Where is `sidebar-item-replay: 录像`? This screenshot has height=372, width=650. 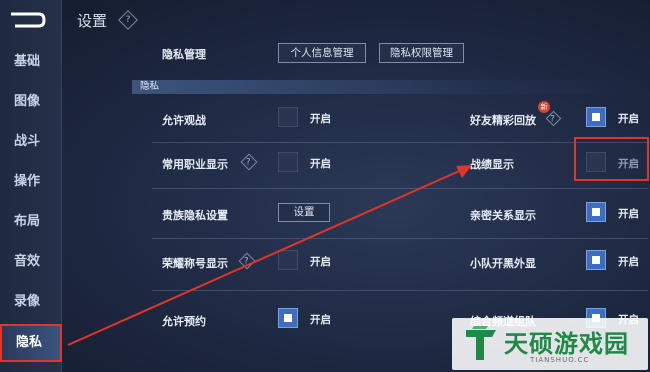
sidebar-item-replay: 录像 is located at coordinates (31, 302).